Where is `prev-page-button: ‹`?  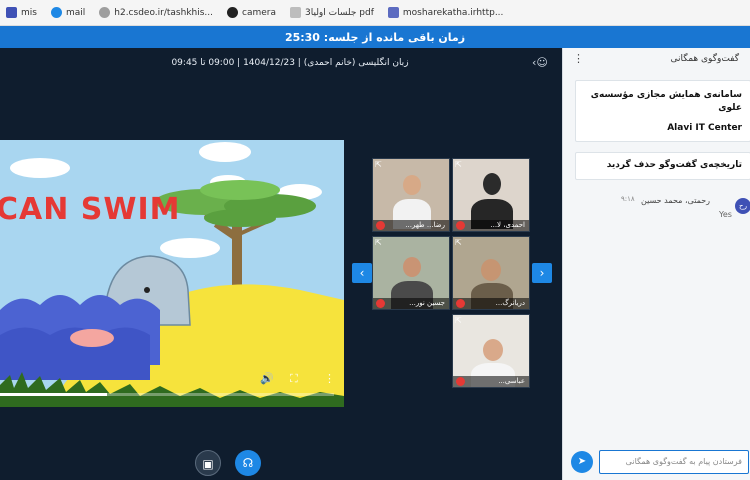
prev-page-button: ‹ is located at coordinates (362, 273).